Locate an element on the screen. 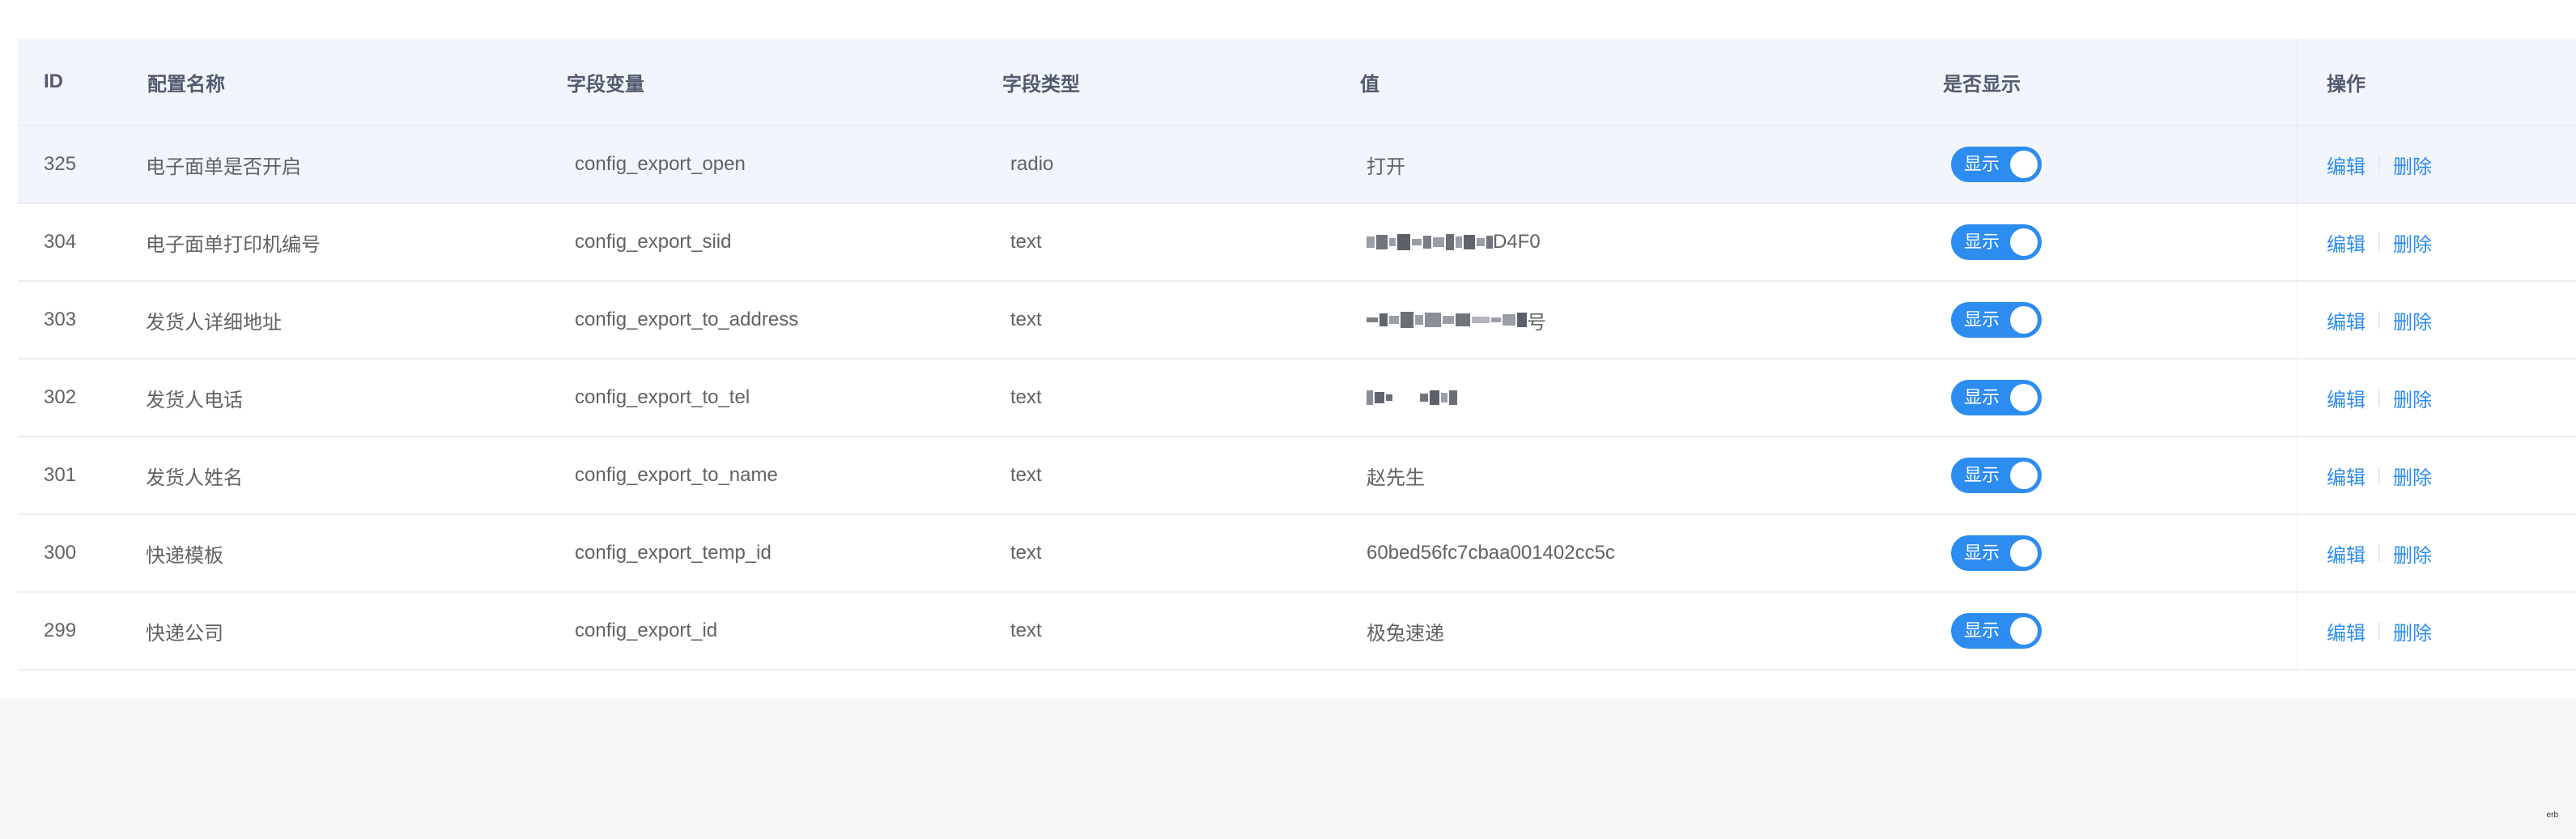  row-id: 303 is located at coordinates (61, 319).